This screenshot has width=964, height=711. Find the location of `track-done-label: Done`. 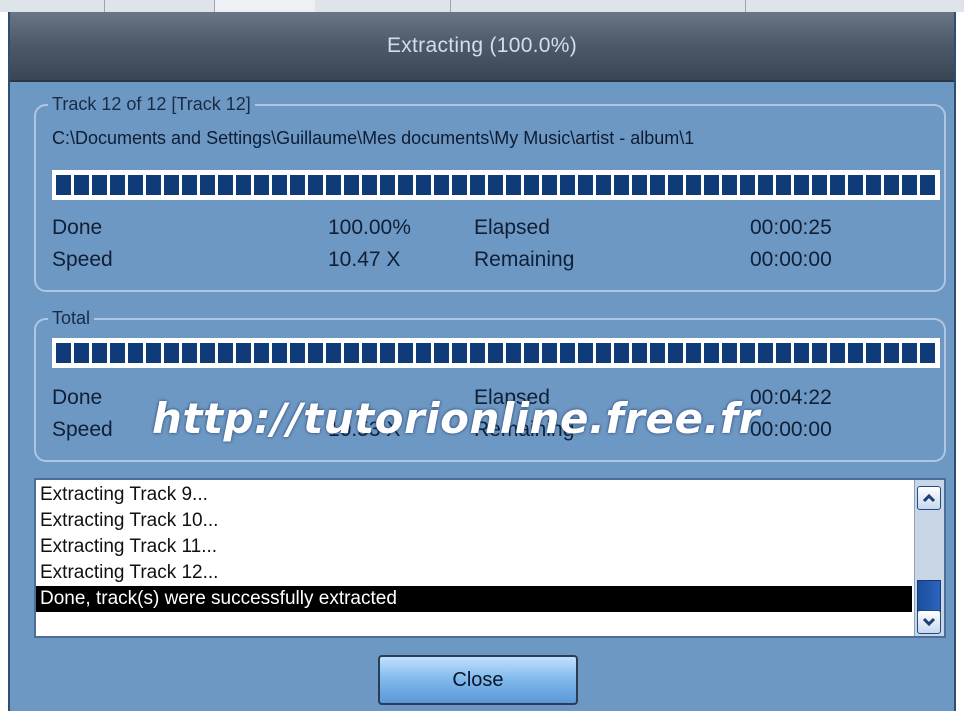

track-done-label: Done is located at coordinates (77, 227).